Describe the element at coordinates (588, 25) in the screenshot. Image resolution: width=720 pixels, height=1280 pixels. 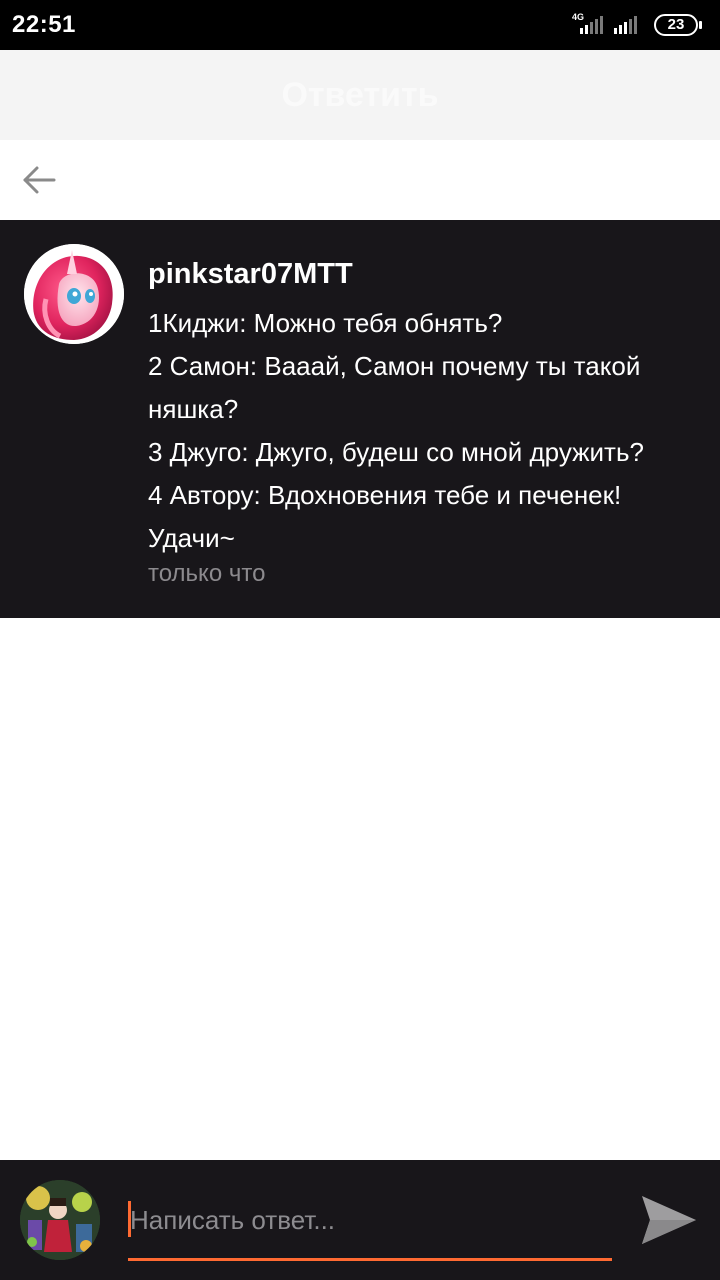
I see `mobile-signal-icon: 4G` at that location.